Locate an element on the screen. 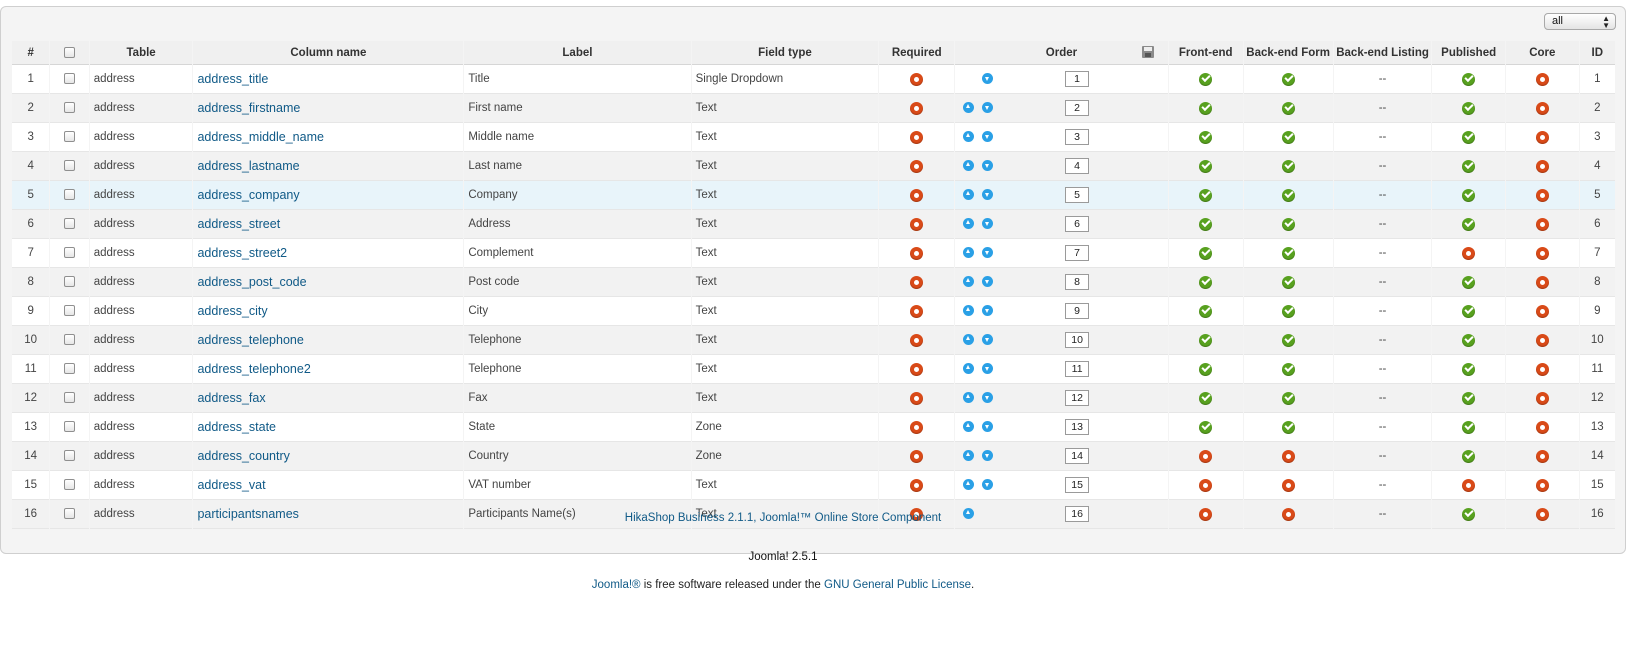 The height and width of the screenshot is (650, 1628). row-column-name-link: address_street is located at coordinates (238, 224).